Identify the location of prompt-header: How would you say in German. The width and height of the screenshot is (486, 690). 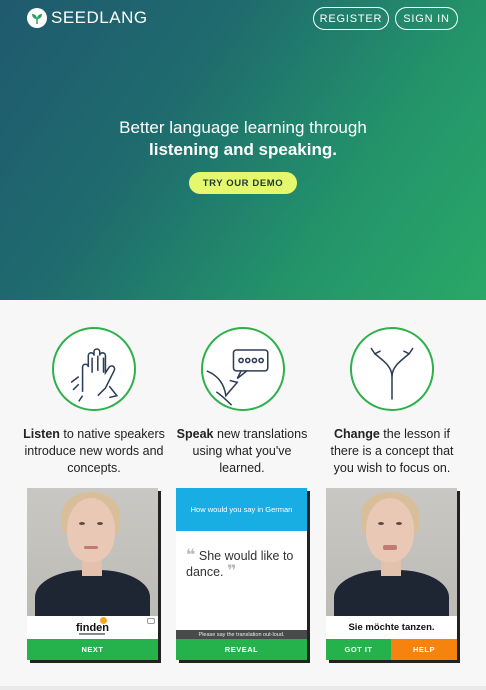
(241, 509).